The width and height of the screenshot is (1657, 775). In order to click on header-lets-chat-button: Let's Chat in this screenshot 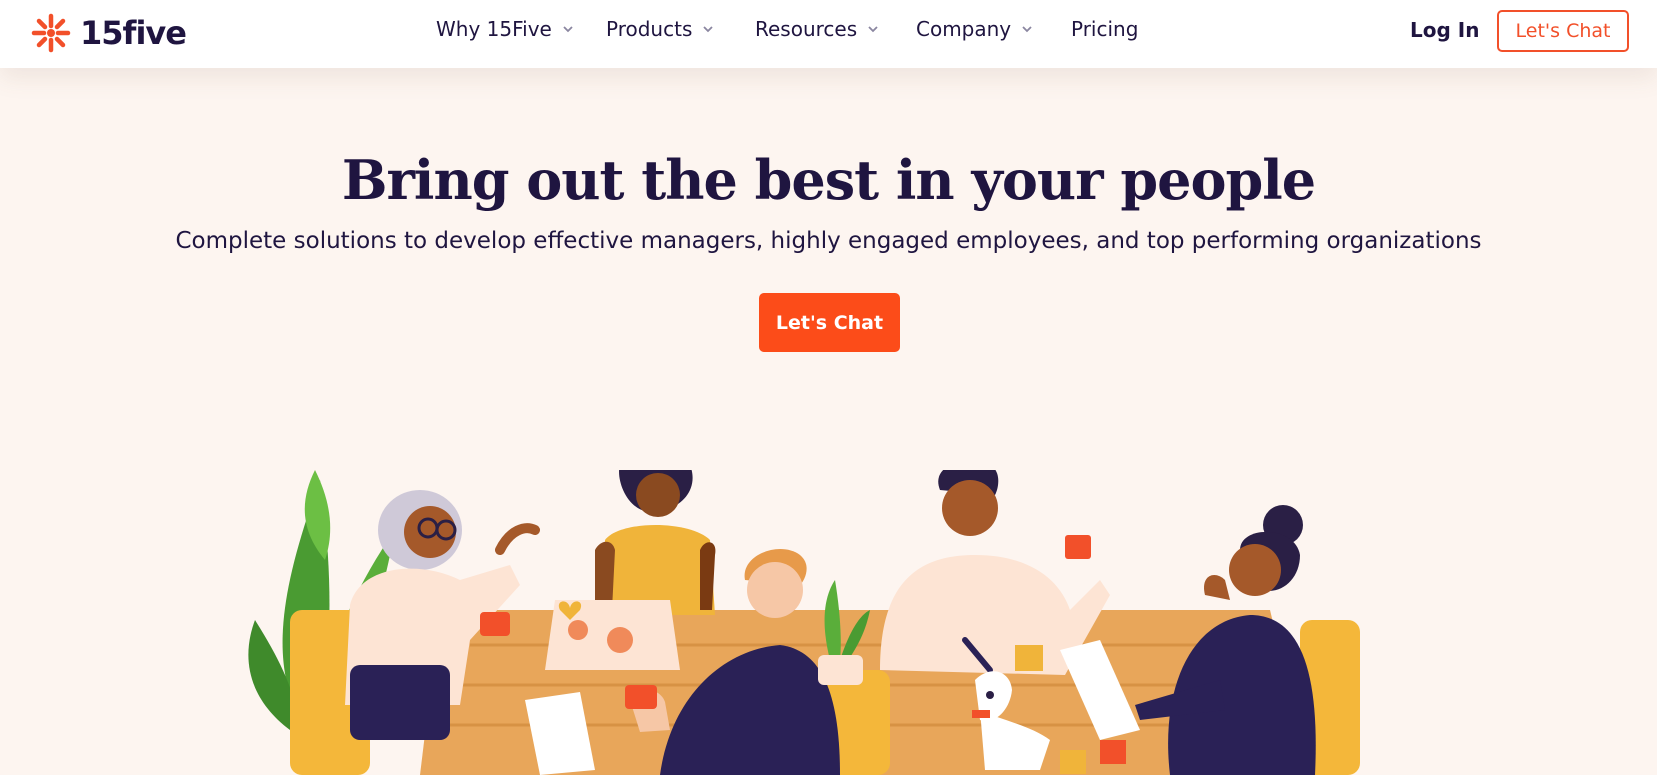, I will do `click(1563, 31)`.